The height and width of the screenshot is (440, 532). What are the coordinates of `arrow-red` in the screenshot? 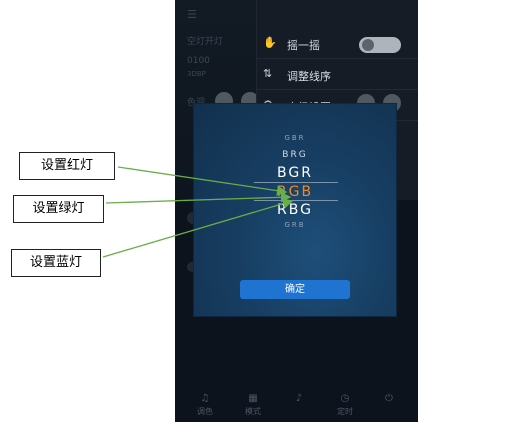 It's located at (202, 181).